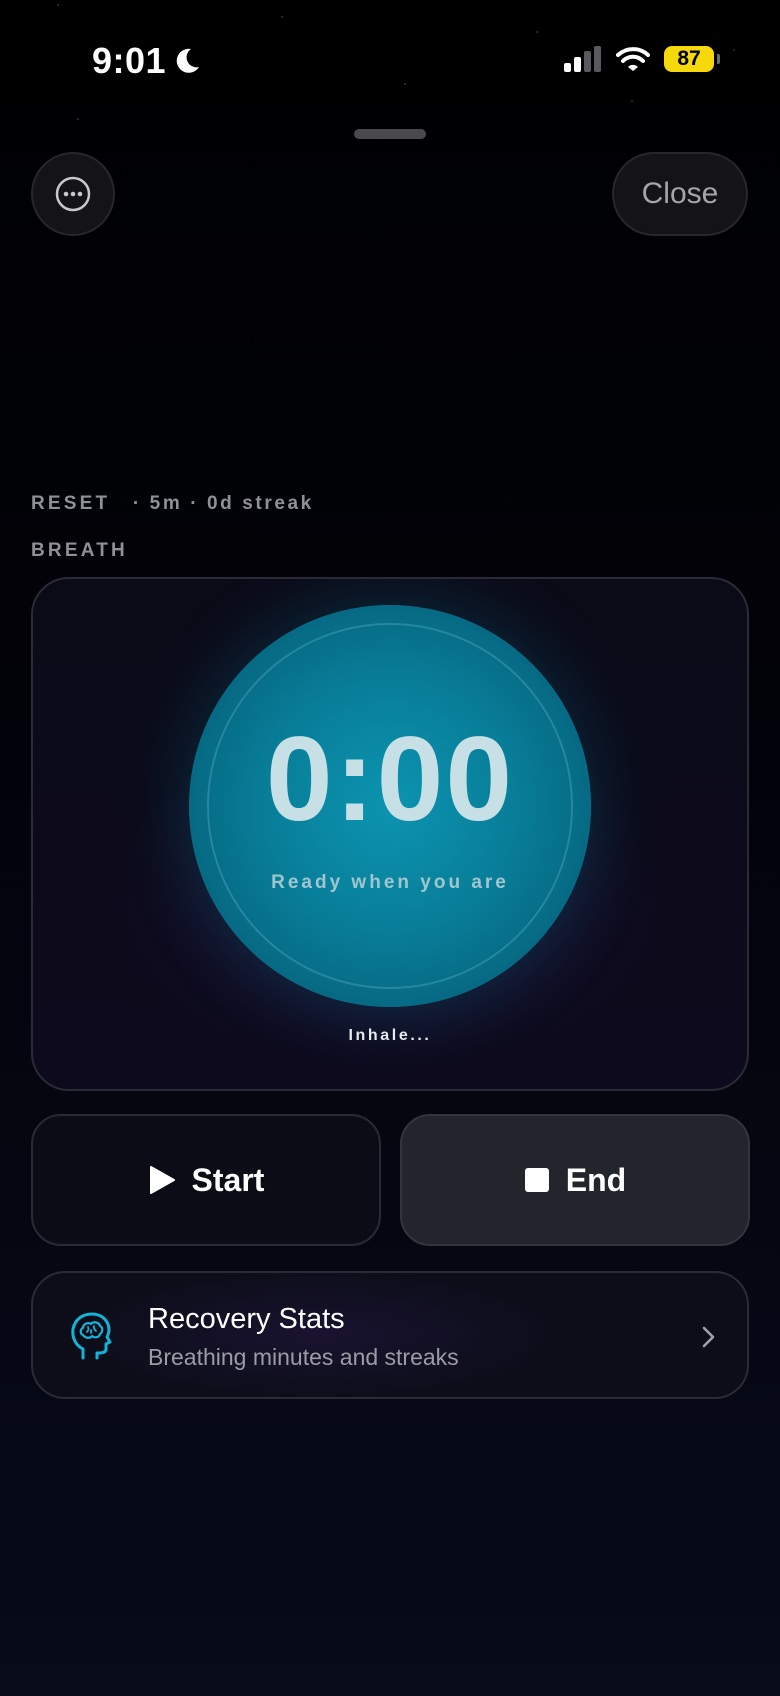 This screenshot has width=780, height=1696. I want to click on more-options-button, so click(73, 194).